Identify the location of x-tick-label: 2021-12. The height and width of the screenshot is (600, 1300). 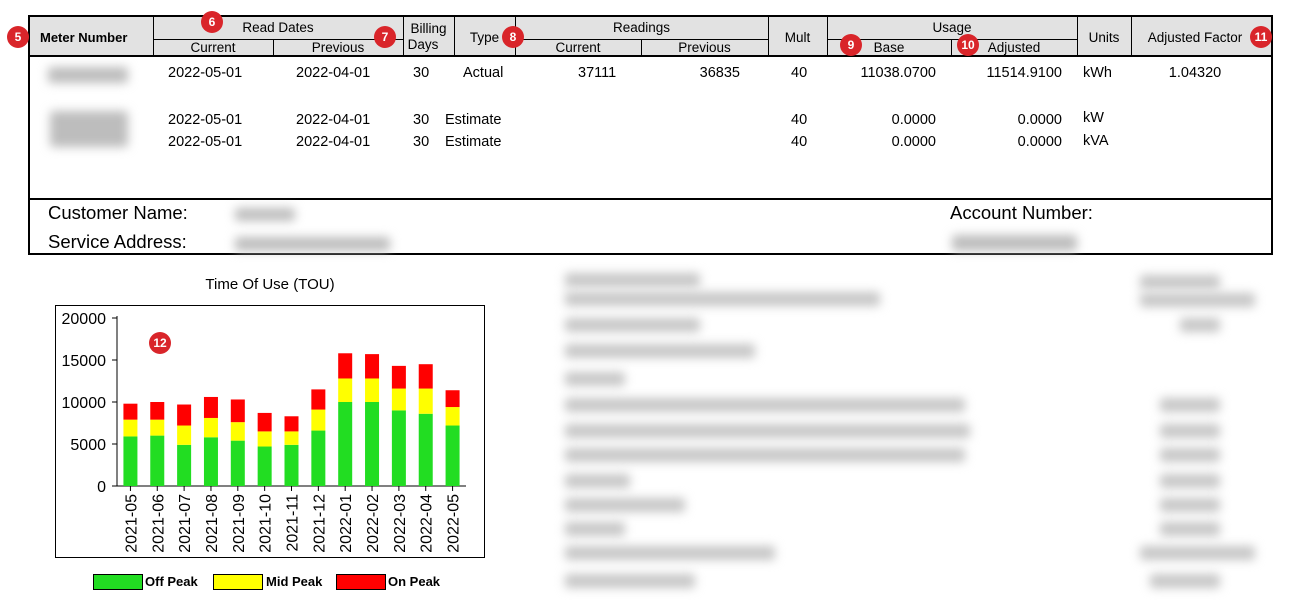
(319, 523).